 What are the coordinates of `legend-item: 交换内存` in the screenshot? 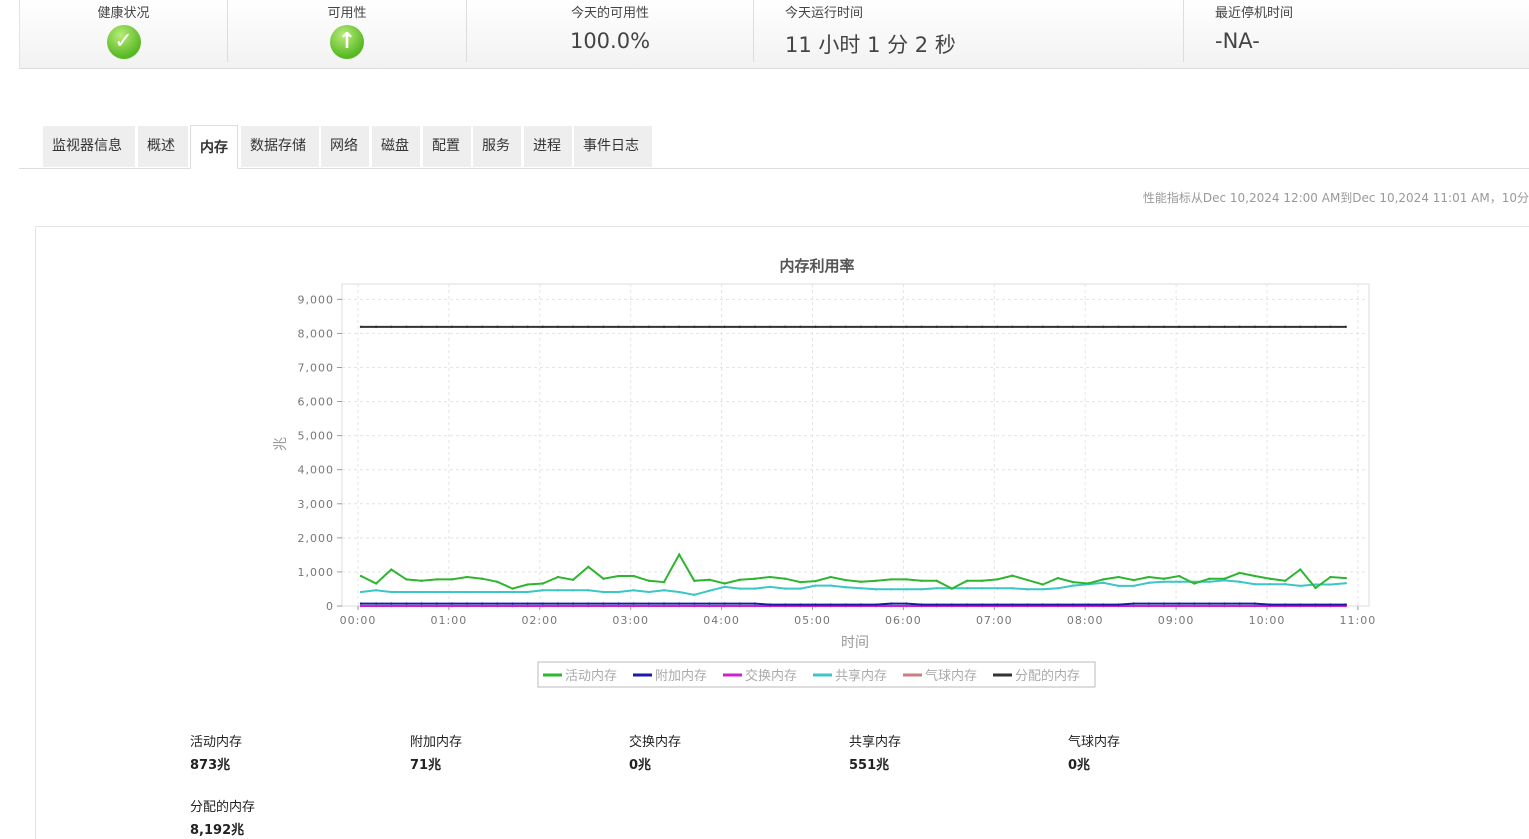 It's located at (771, 676).